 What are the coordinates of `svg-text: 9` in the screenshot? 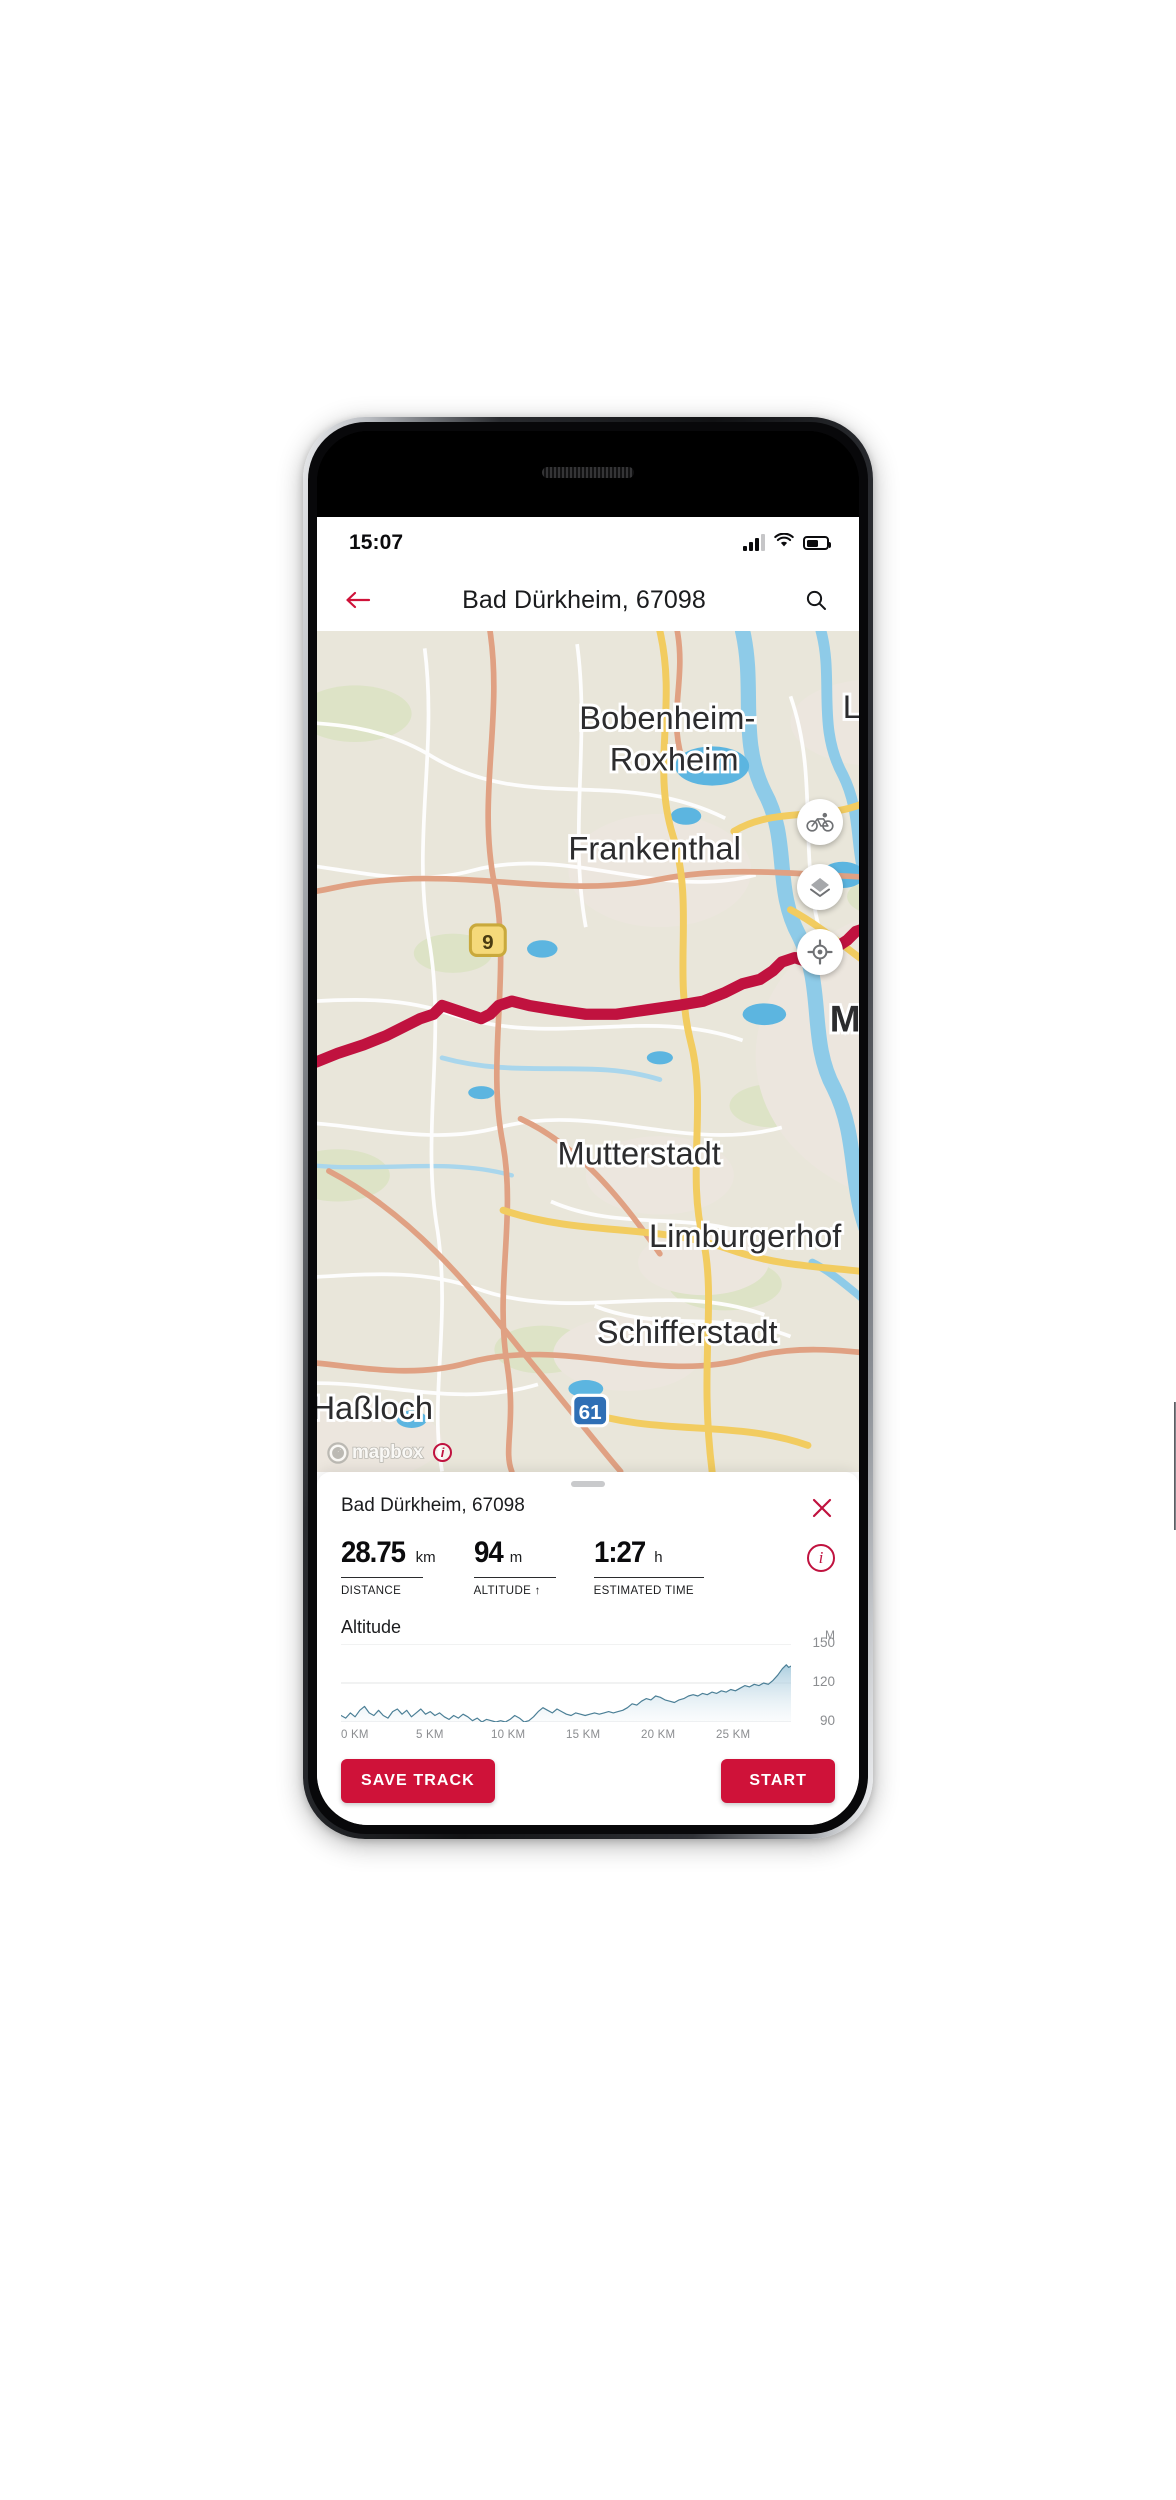 It's located at (488, 942).